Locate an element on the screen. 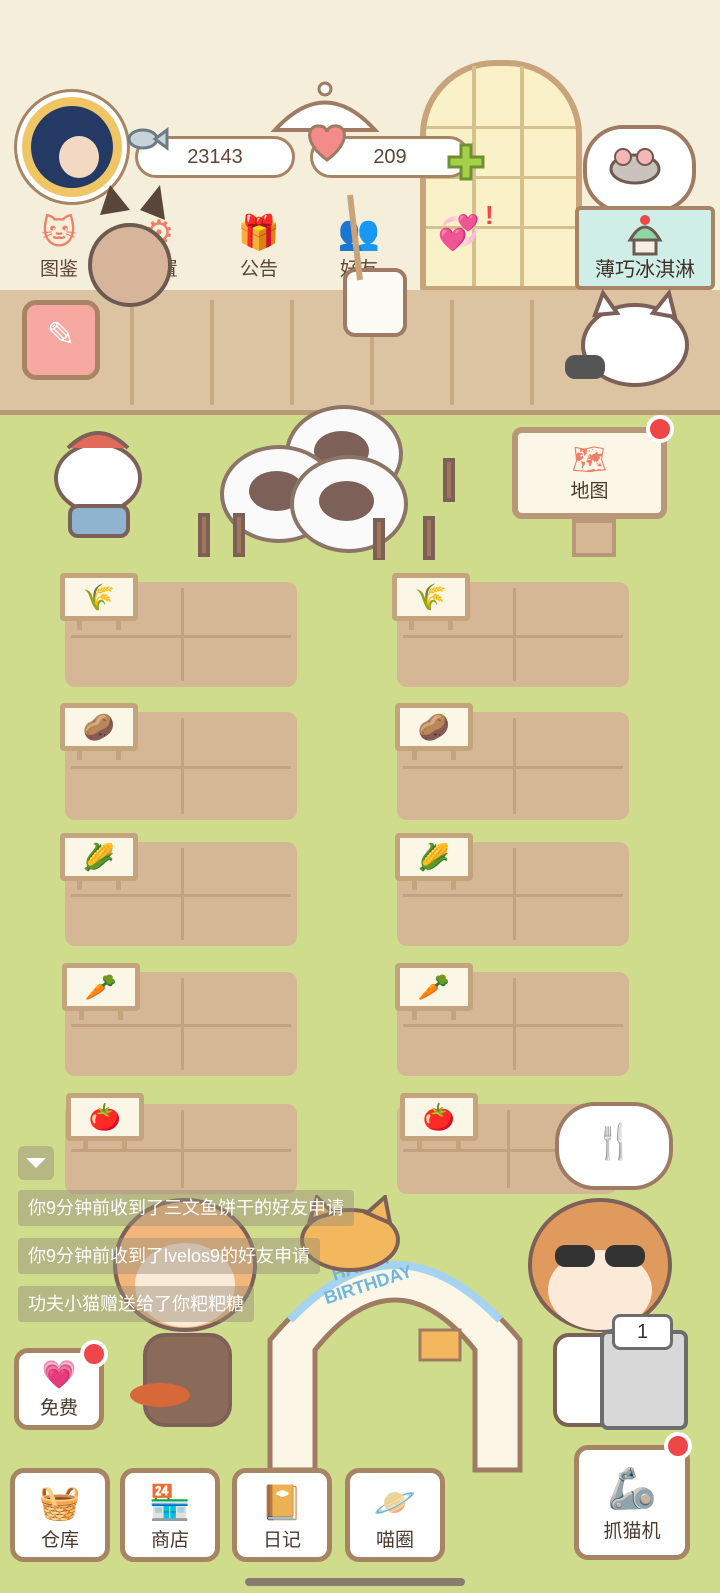 The image size is (720, 1593). food-request-bubble: 🍴 is located at coordinates (614, 1146).